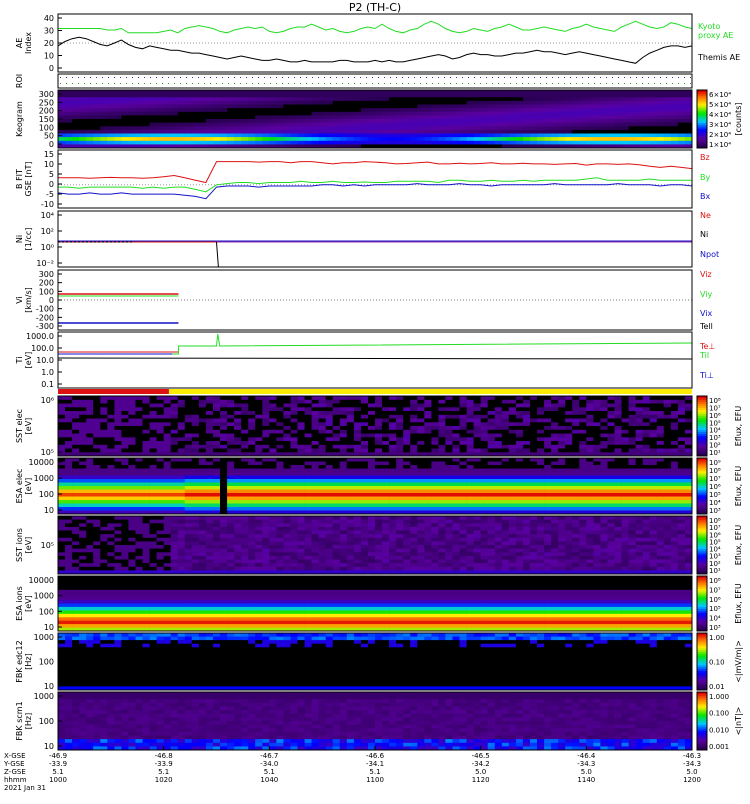  What do you see at coordinates (49, 56) in the screenshot?
I see `ae-tick-label: 10` at bounding box center [49, 56].